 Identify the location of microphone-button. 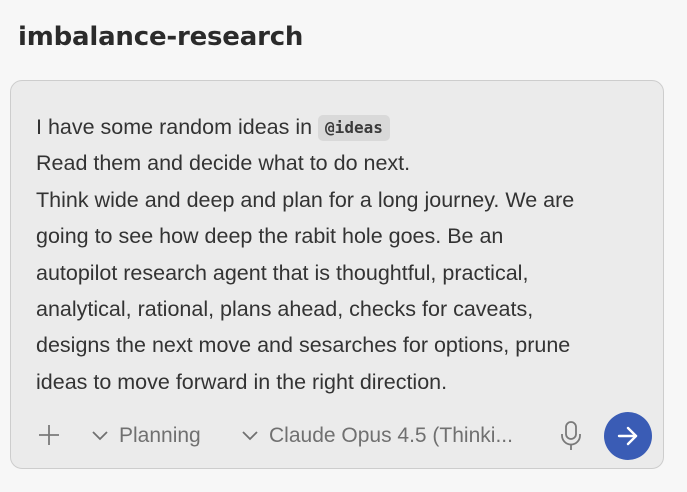
(571, 436).